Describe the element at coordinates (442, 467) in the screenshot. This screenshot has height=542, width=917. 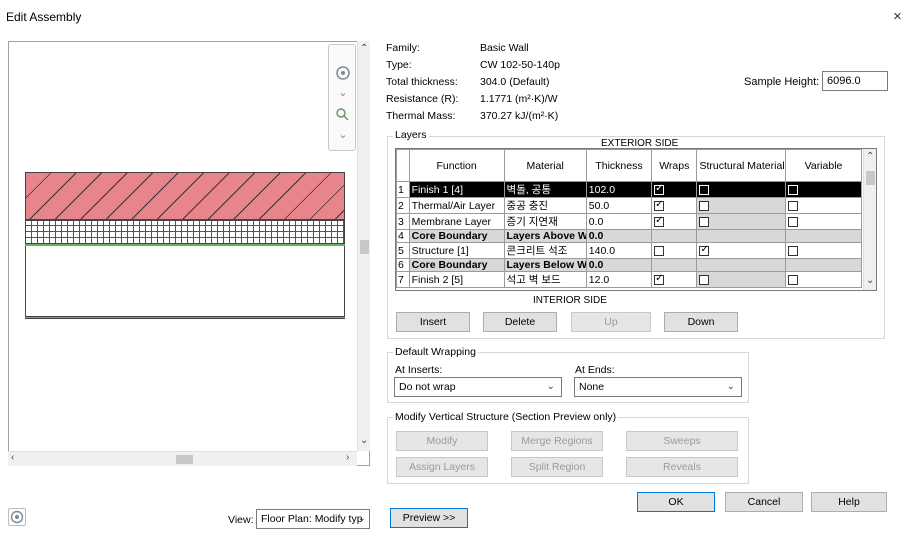
I see `assign-layers-button: Assign Layers` at that location.